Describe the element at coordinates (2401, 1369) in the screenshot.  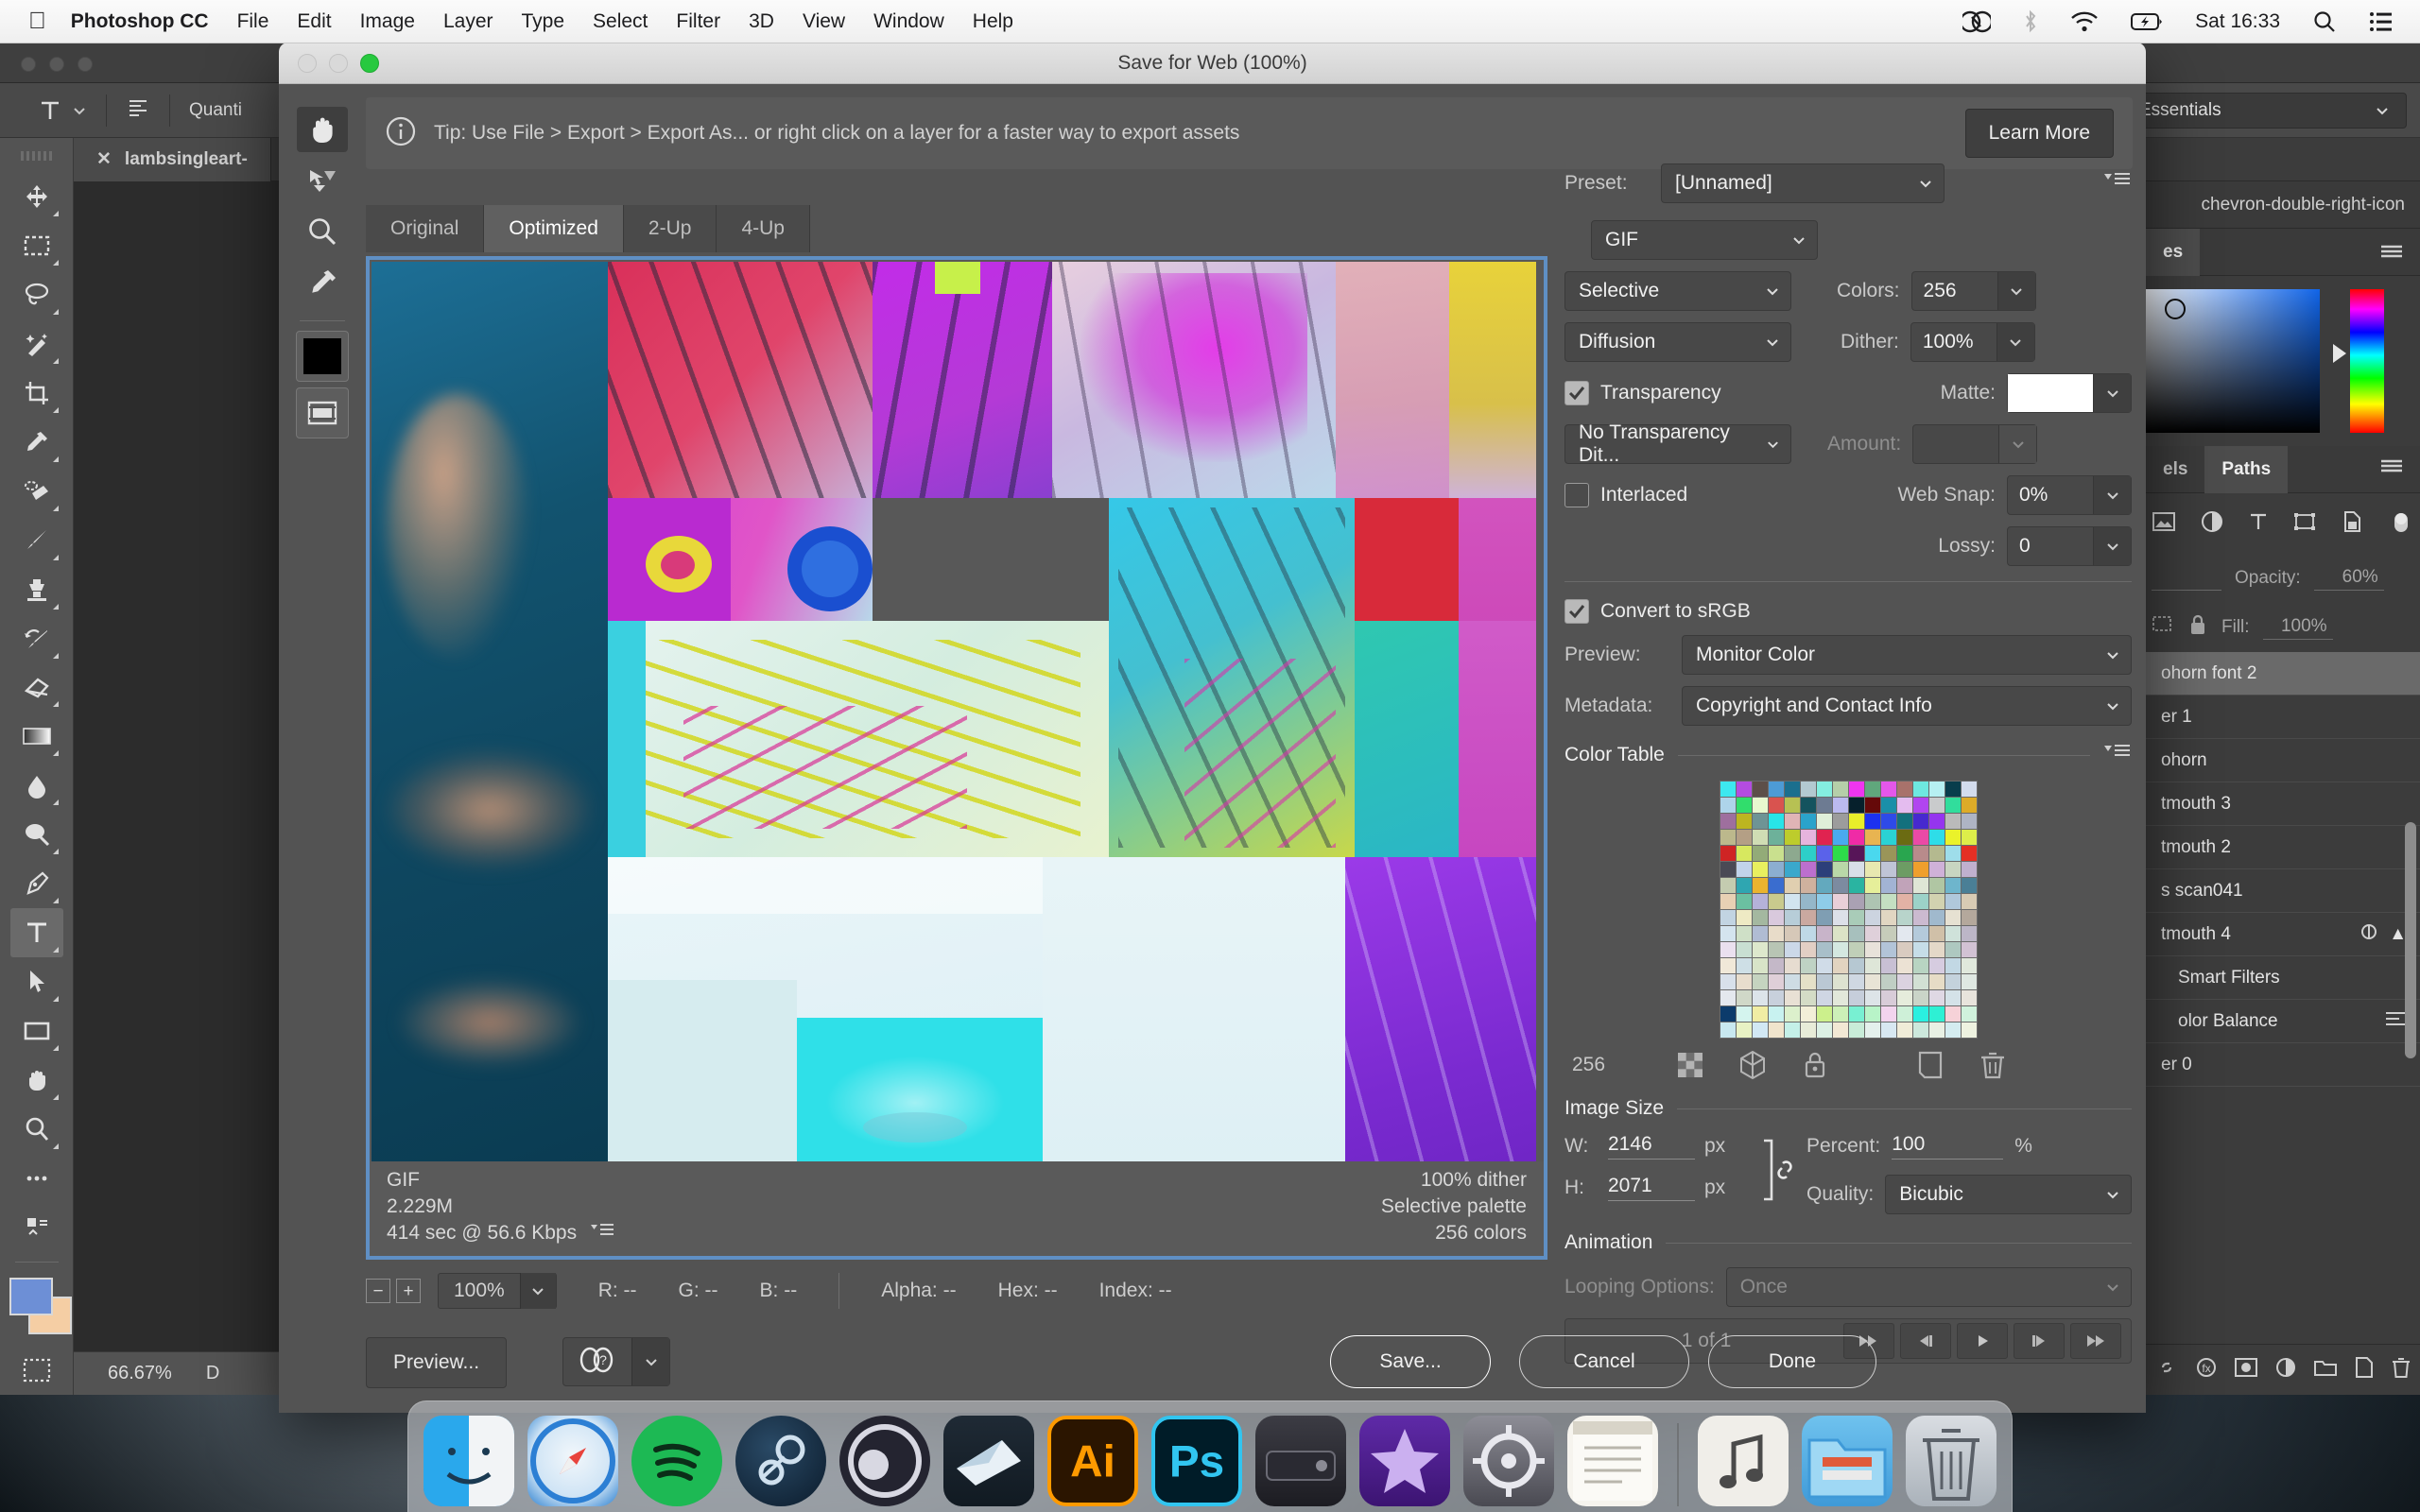
I see `delete-layer-icon` at that location.